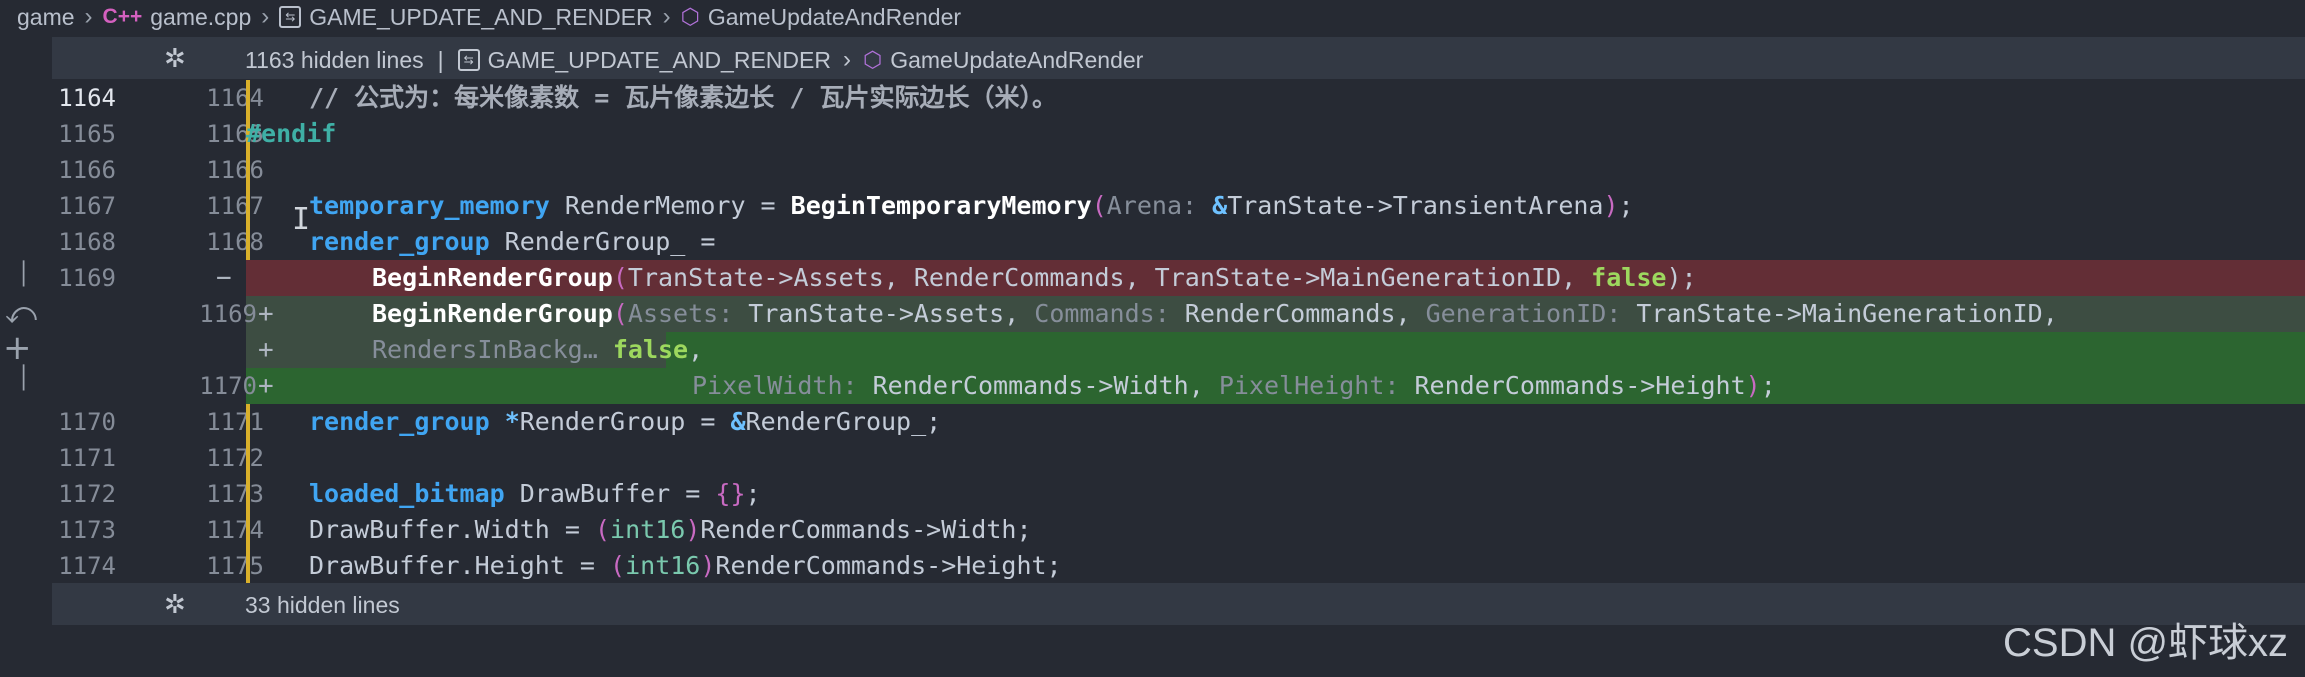  What do you see at coordinates (235, 422) in the screenshot?
I see `line-number-new: 1171` at bounding box center [235, 422].